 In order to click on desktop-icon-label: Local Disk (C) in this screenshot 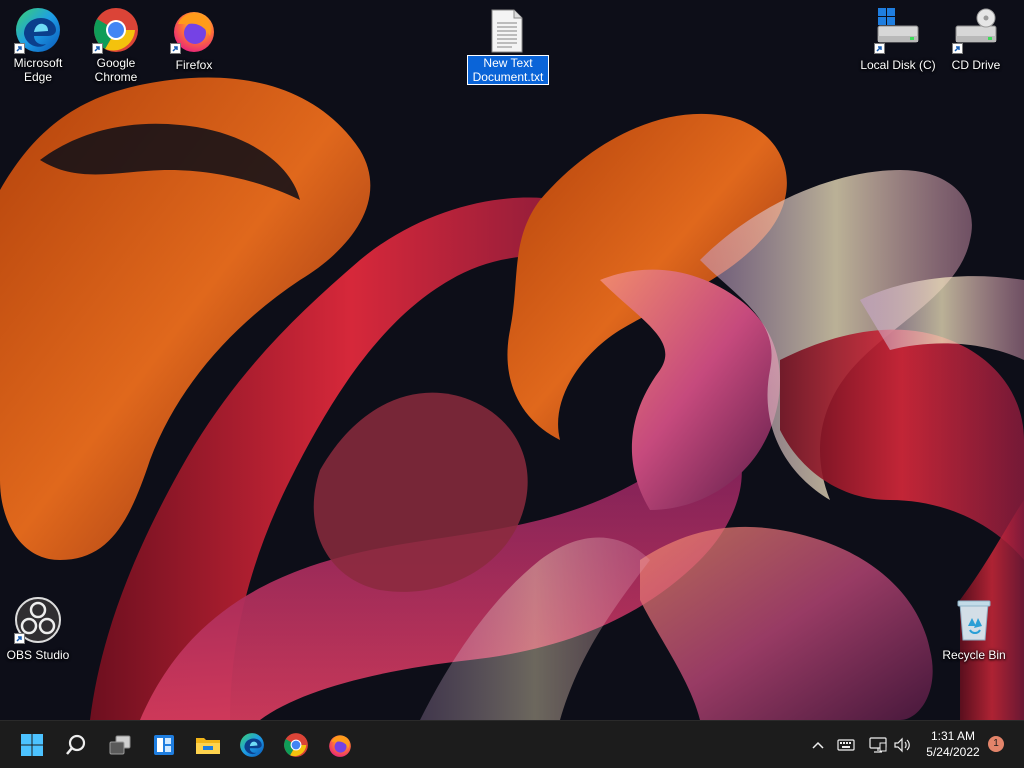, I will do `click(898, 65)`.